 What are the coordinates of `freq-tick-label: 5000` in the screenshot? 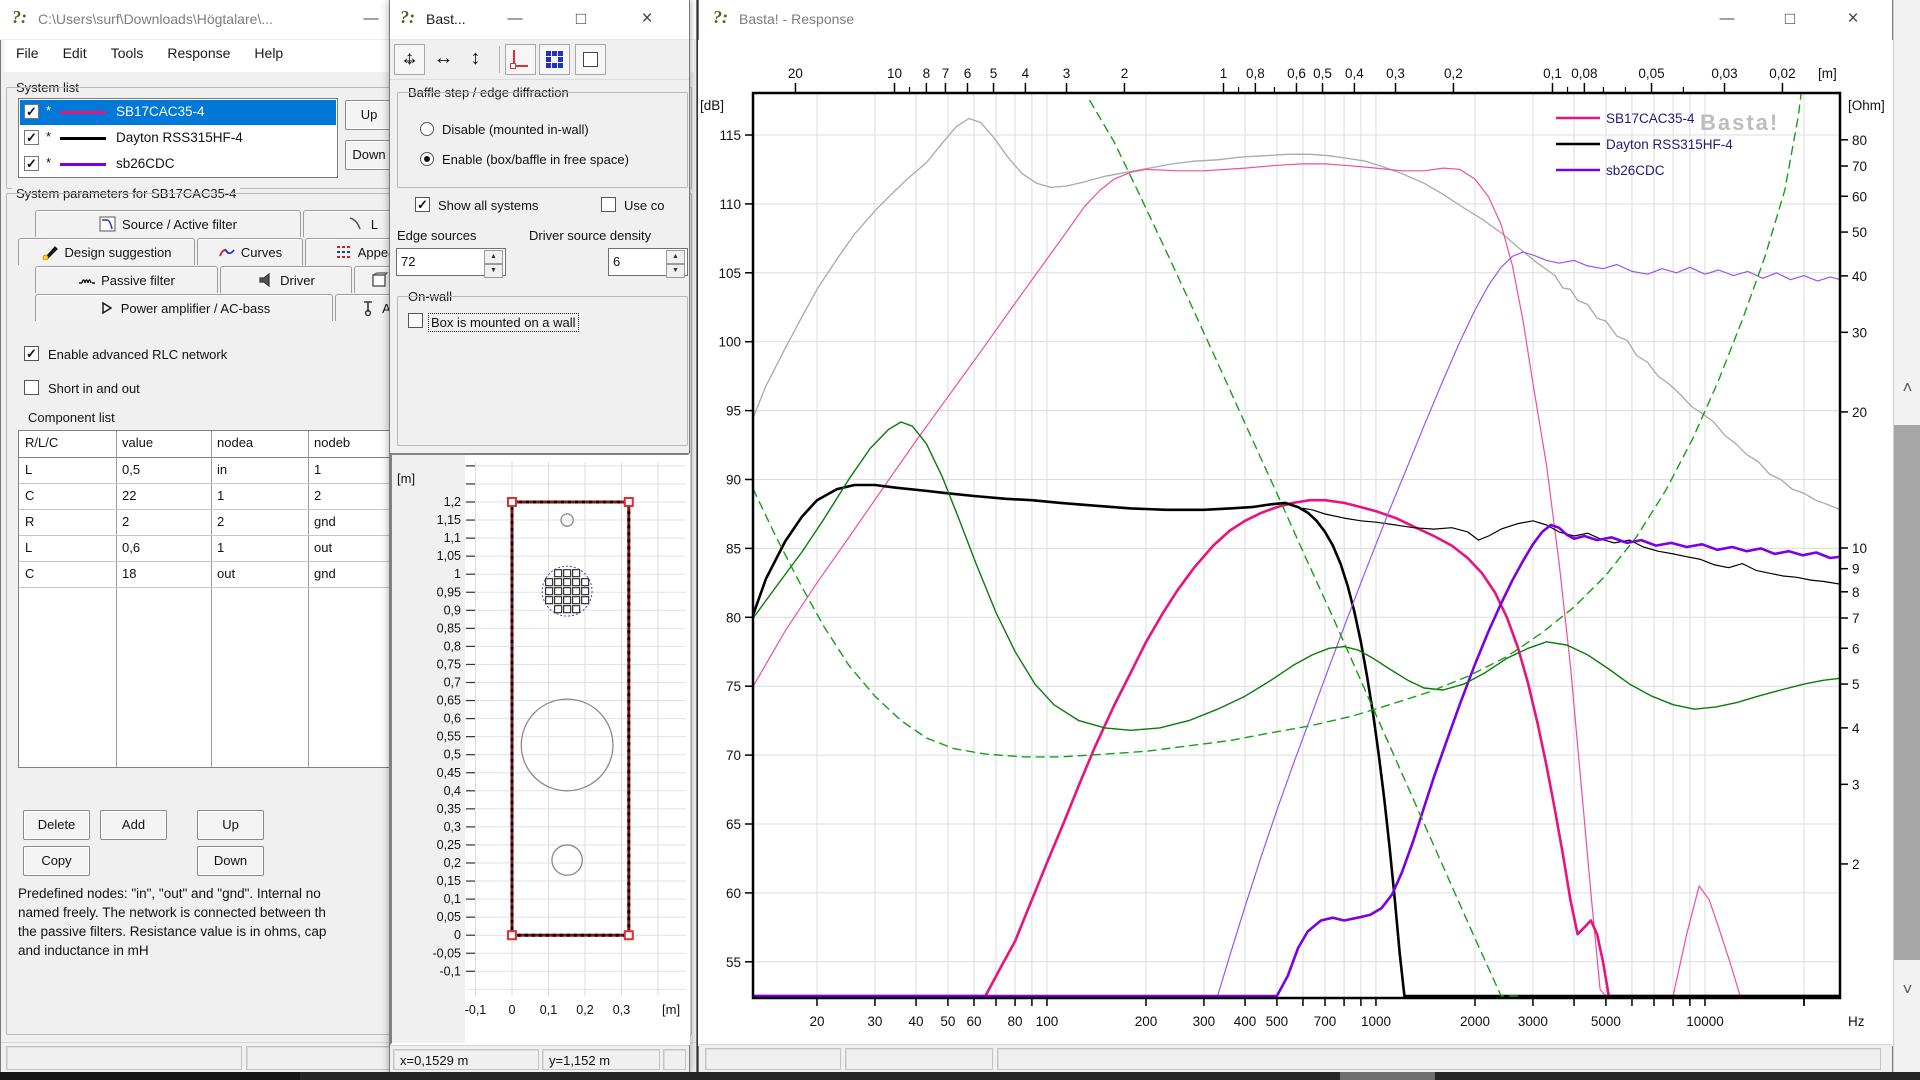 It's located at (1606, 1021).